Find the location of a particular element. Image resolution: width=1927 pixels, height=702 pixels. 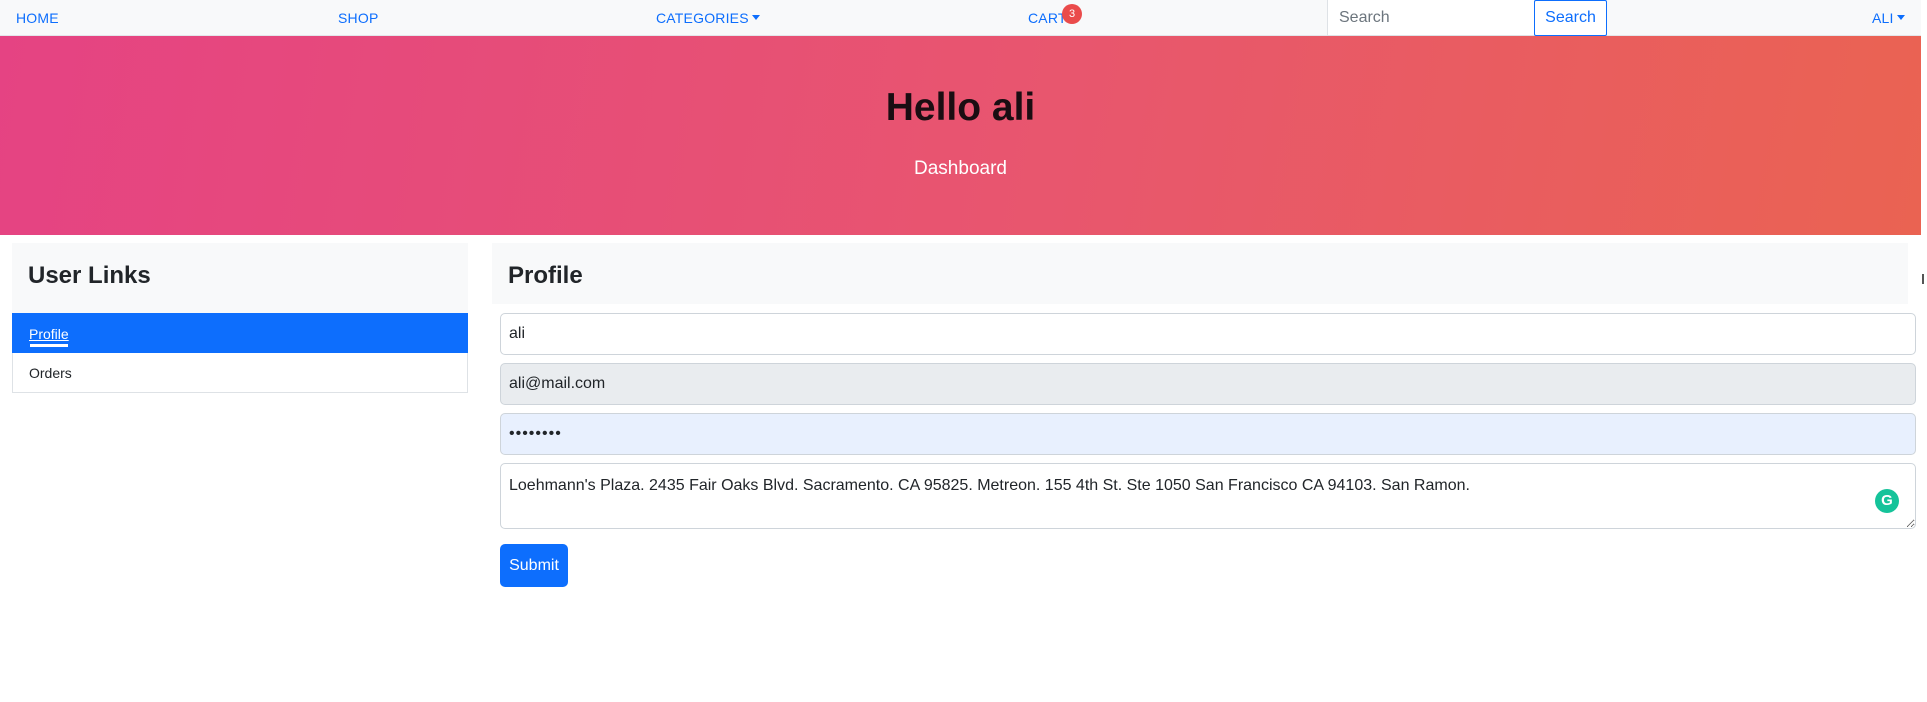

page-edge is located at coordinates (1924, 351).